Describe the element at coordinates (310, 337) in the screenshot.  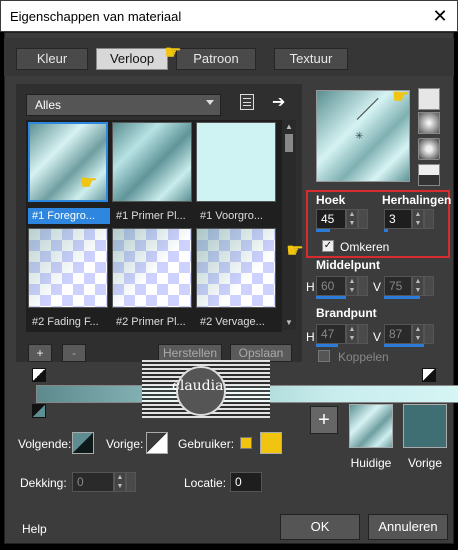
I see `focal-h-label: H` at that location.